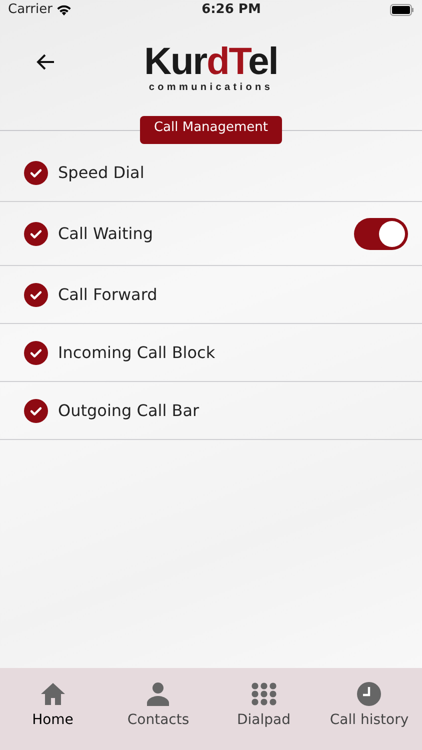 The height and width of the screenshot is (750, 422). I want to click on tab-button: Call history, so click(369, 709).